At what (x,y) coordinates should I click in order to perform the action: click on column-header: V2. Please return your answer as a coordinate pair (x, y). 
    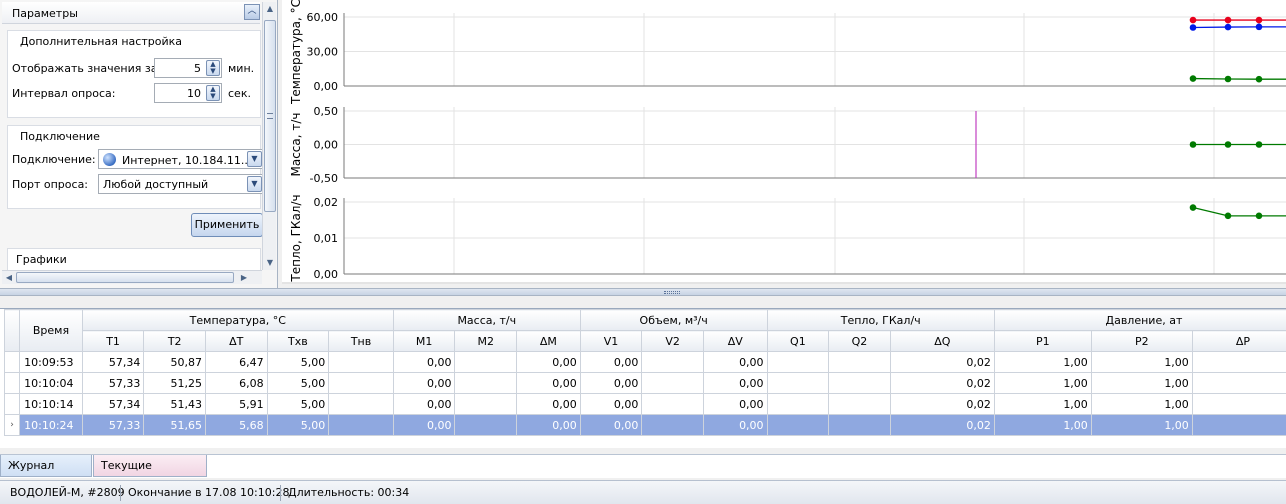
    Looking at the image, I should click on (672, 341).